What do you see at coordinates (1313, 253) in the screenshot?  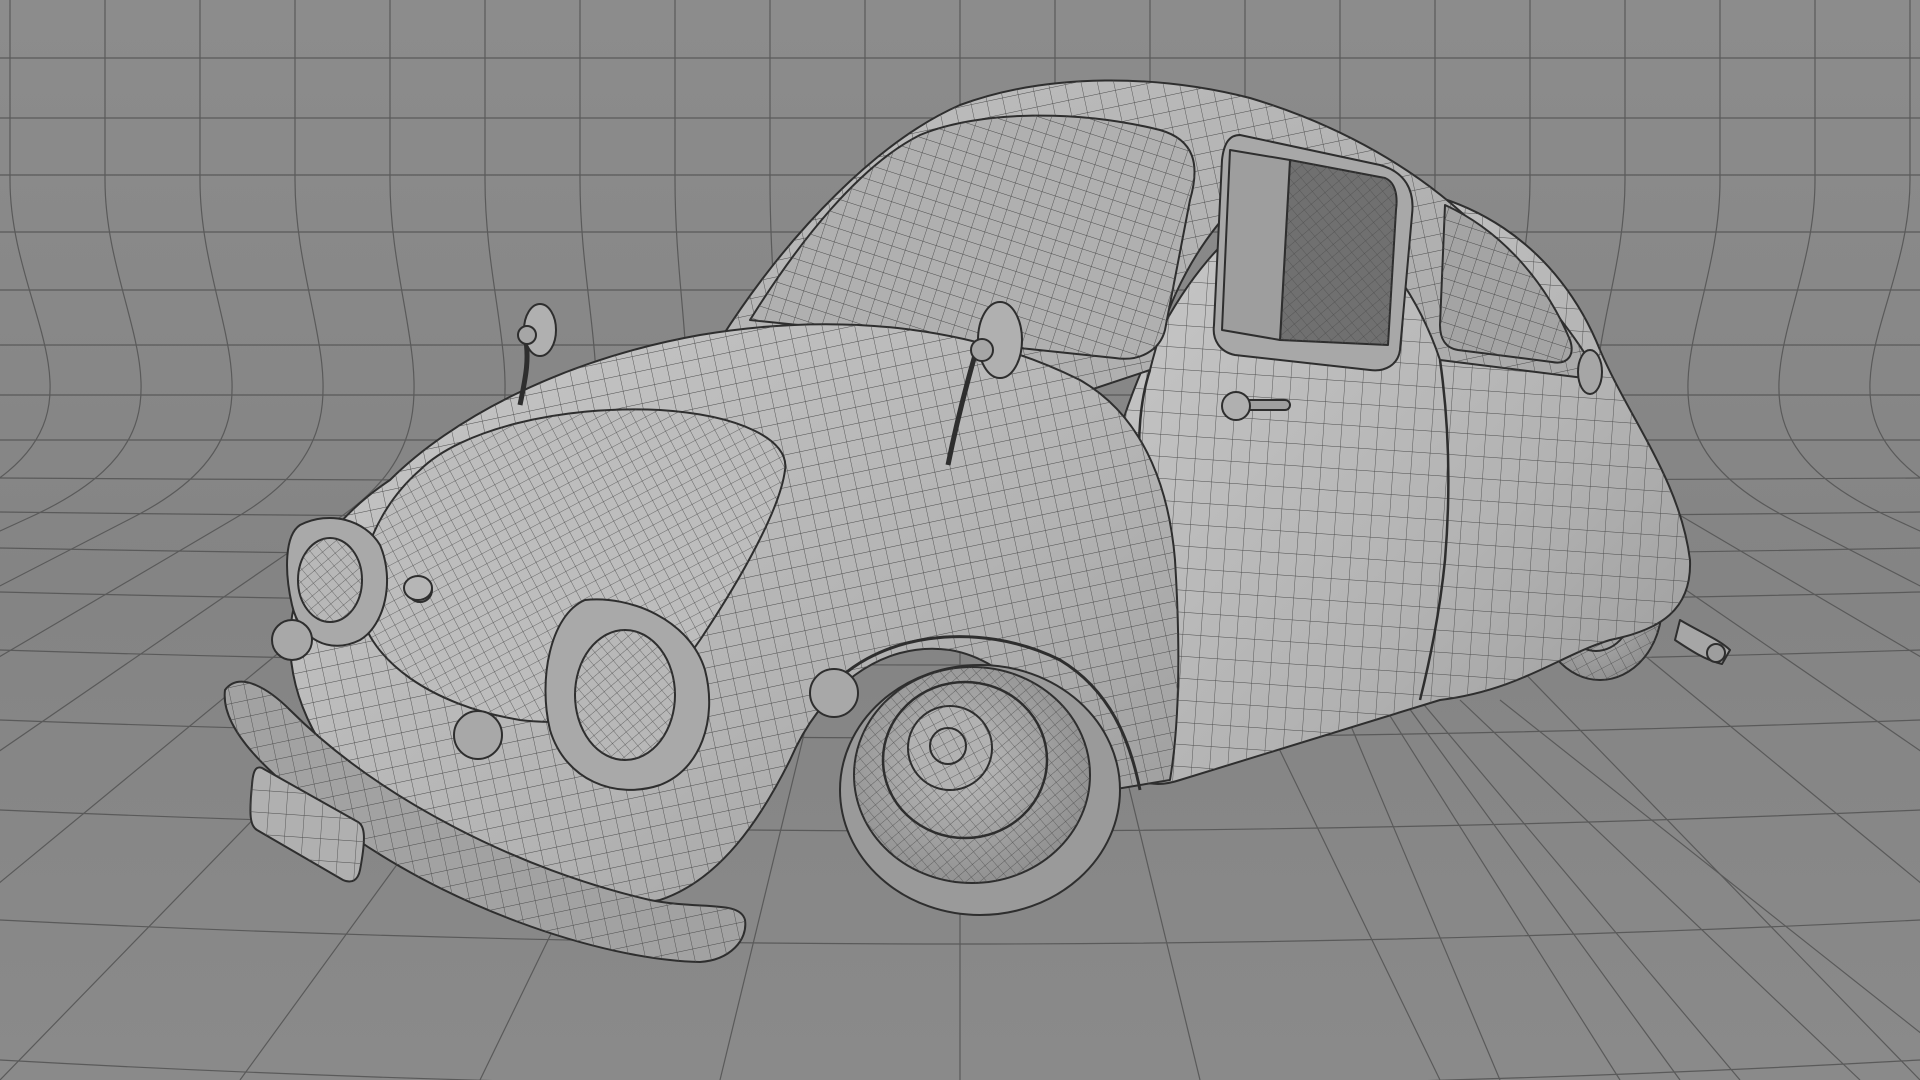 I see `side-window-front` at bounding box center [1313, 253].